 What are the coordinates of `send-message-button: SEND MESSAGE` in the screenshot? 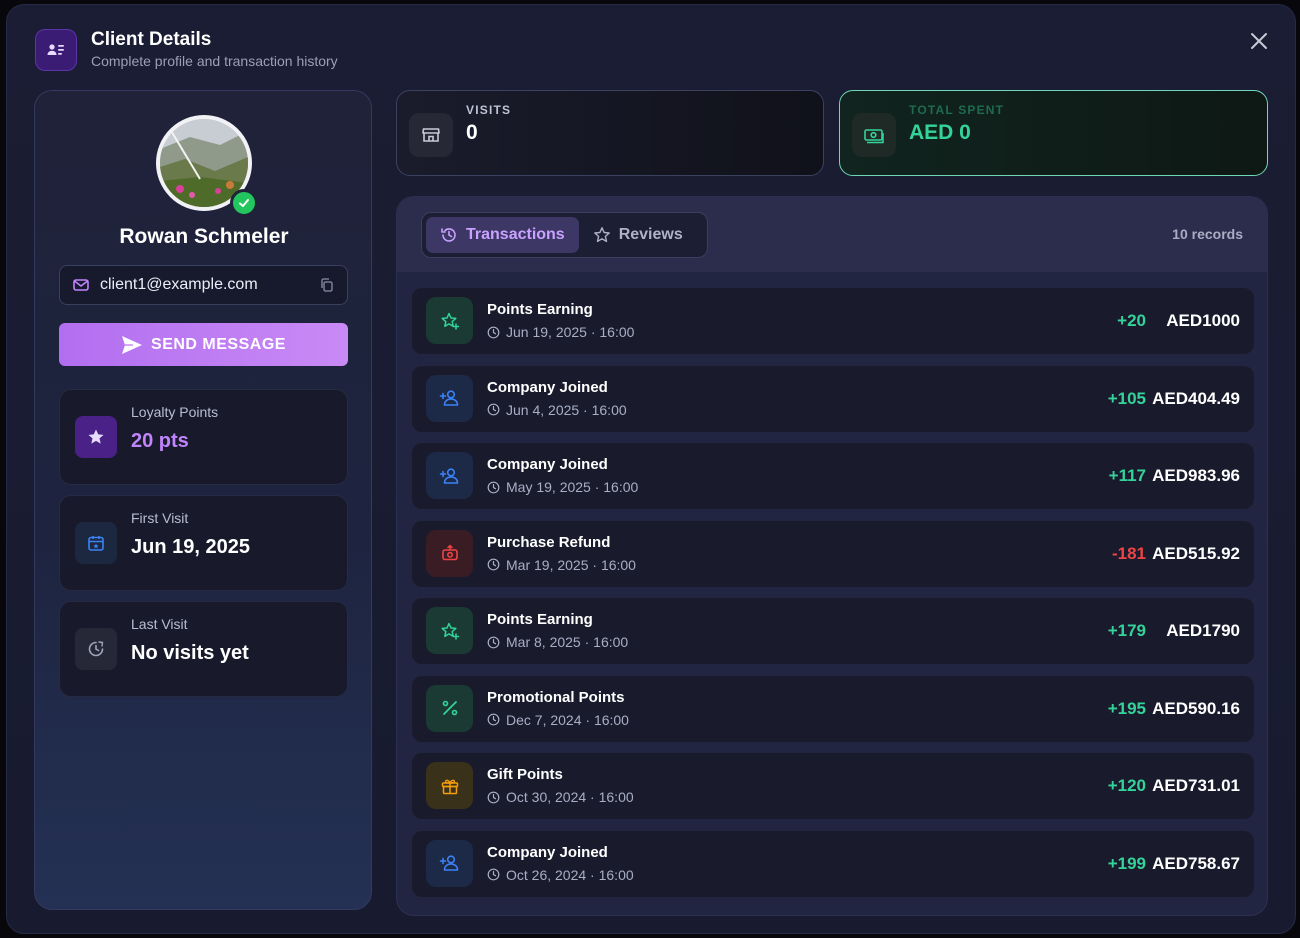 It's located at (203, 344).